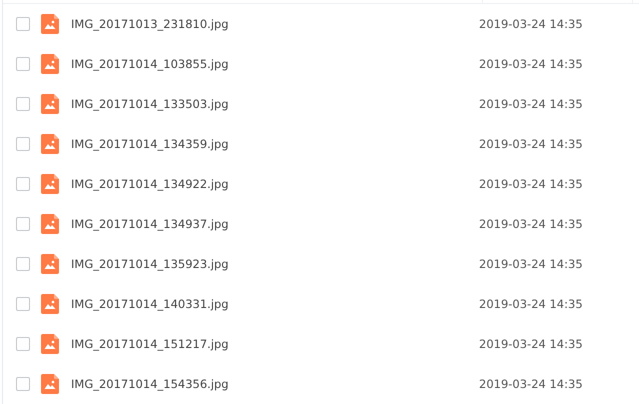 Image resolution: width=639 pixels, height=404 pixels. Describe the element at coordinates (275, 184) in the screenshot. I see `file-name: IMG_20171014_134922.jpg` at that location.